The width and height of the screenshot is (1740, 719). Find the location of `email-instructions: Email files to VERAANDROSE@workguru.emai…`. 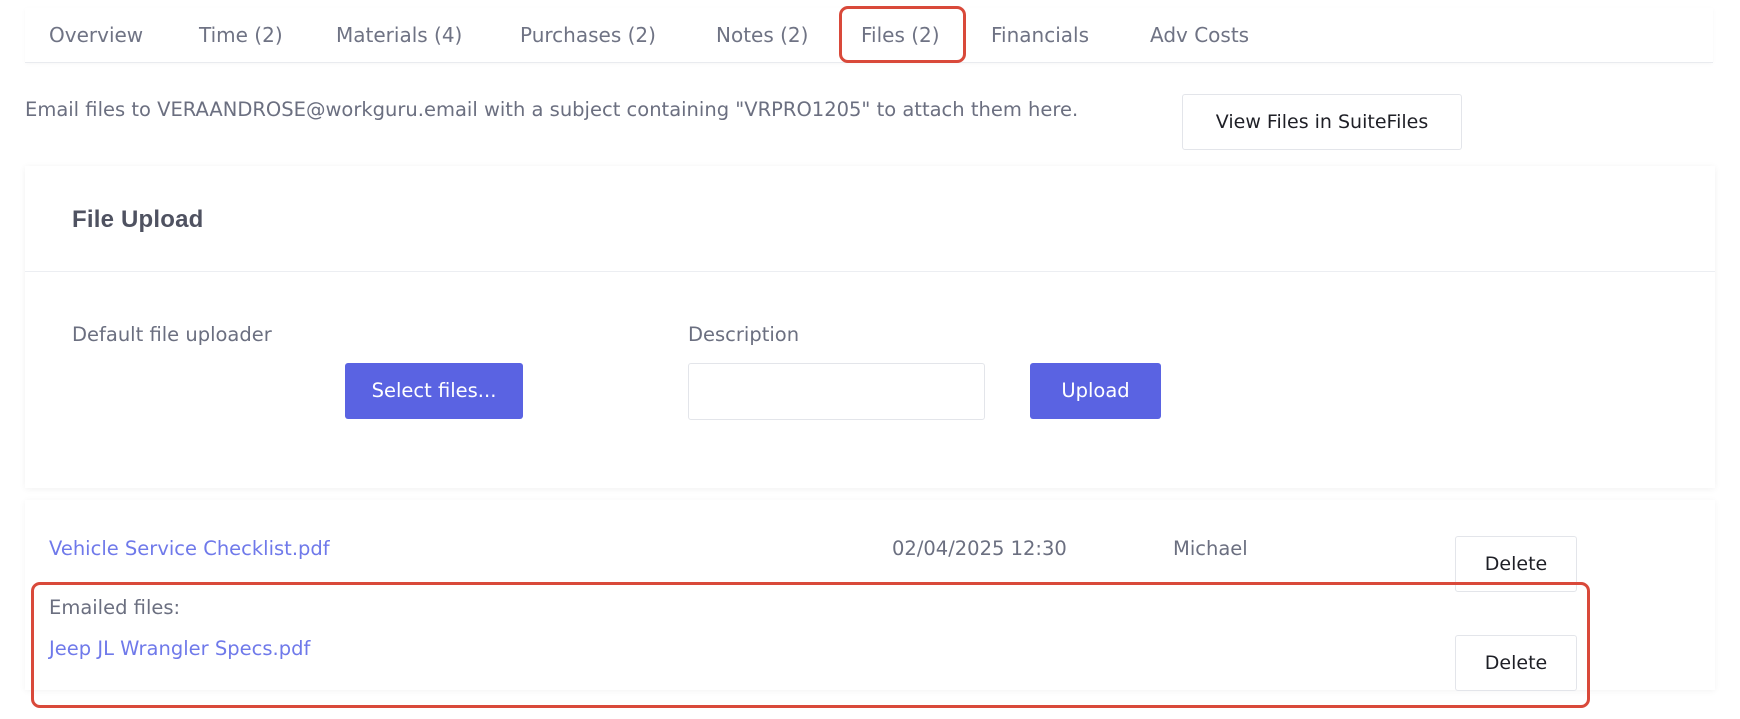

email-instructions: Email files to VERAANDROSE@workguru.emai… is located at coordinates (552, 109).